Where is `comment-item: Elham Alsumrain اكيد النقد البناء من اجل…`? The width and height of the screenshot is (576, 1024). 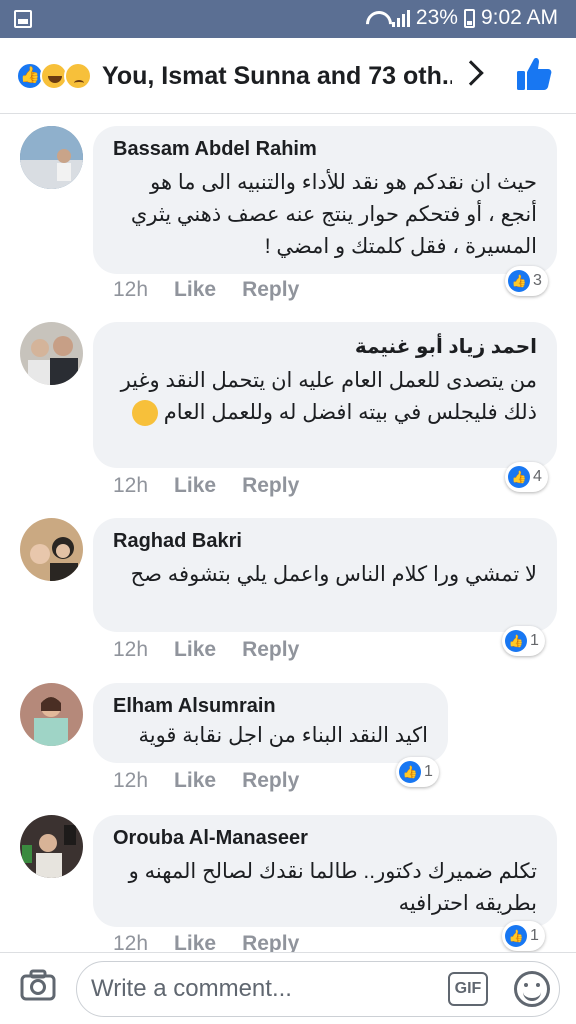
comment-item: Elham Alsumrain اكيد النقد البناء من اجل… is located at coordinates (288, 737).